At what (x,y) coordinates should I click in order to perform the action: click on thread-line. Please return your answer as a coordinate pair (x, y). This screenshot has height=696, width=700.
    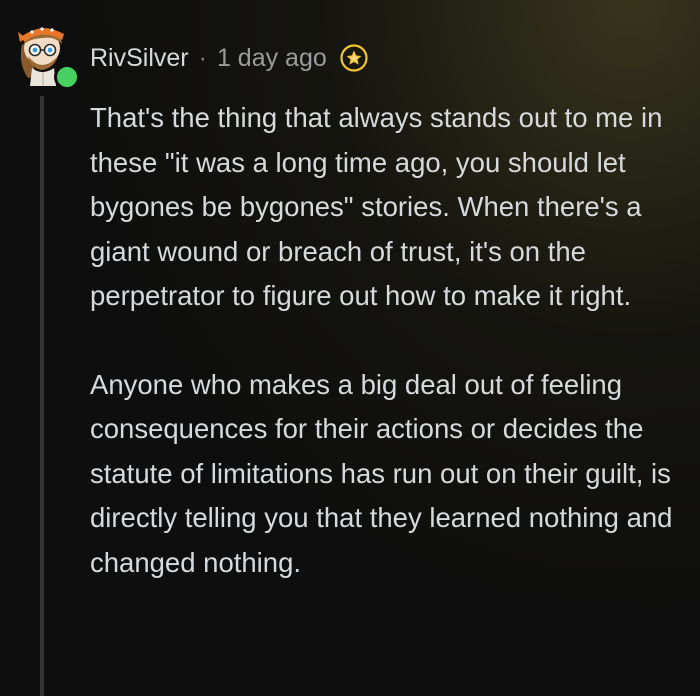
    Looking at the image, I should click on (42, 396).